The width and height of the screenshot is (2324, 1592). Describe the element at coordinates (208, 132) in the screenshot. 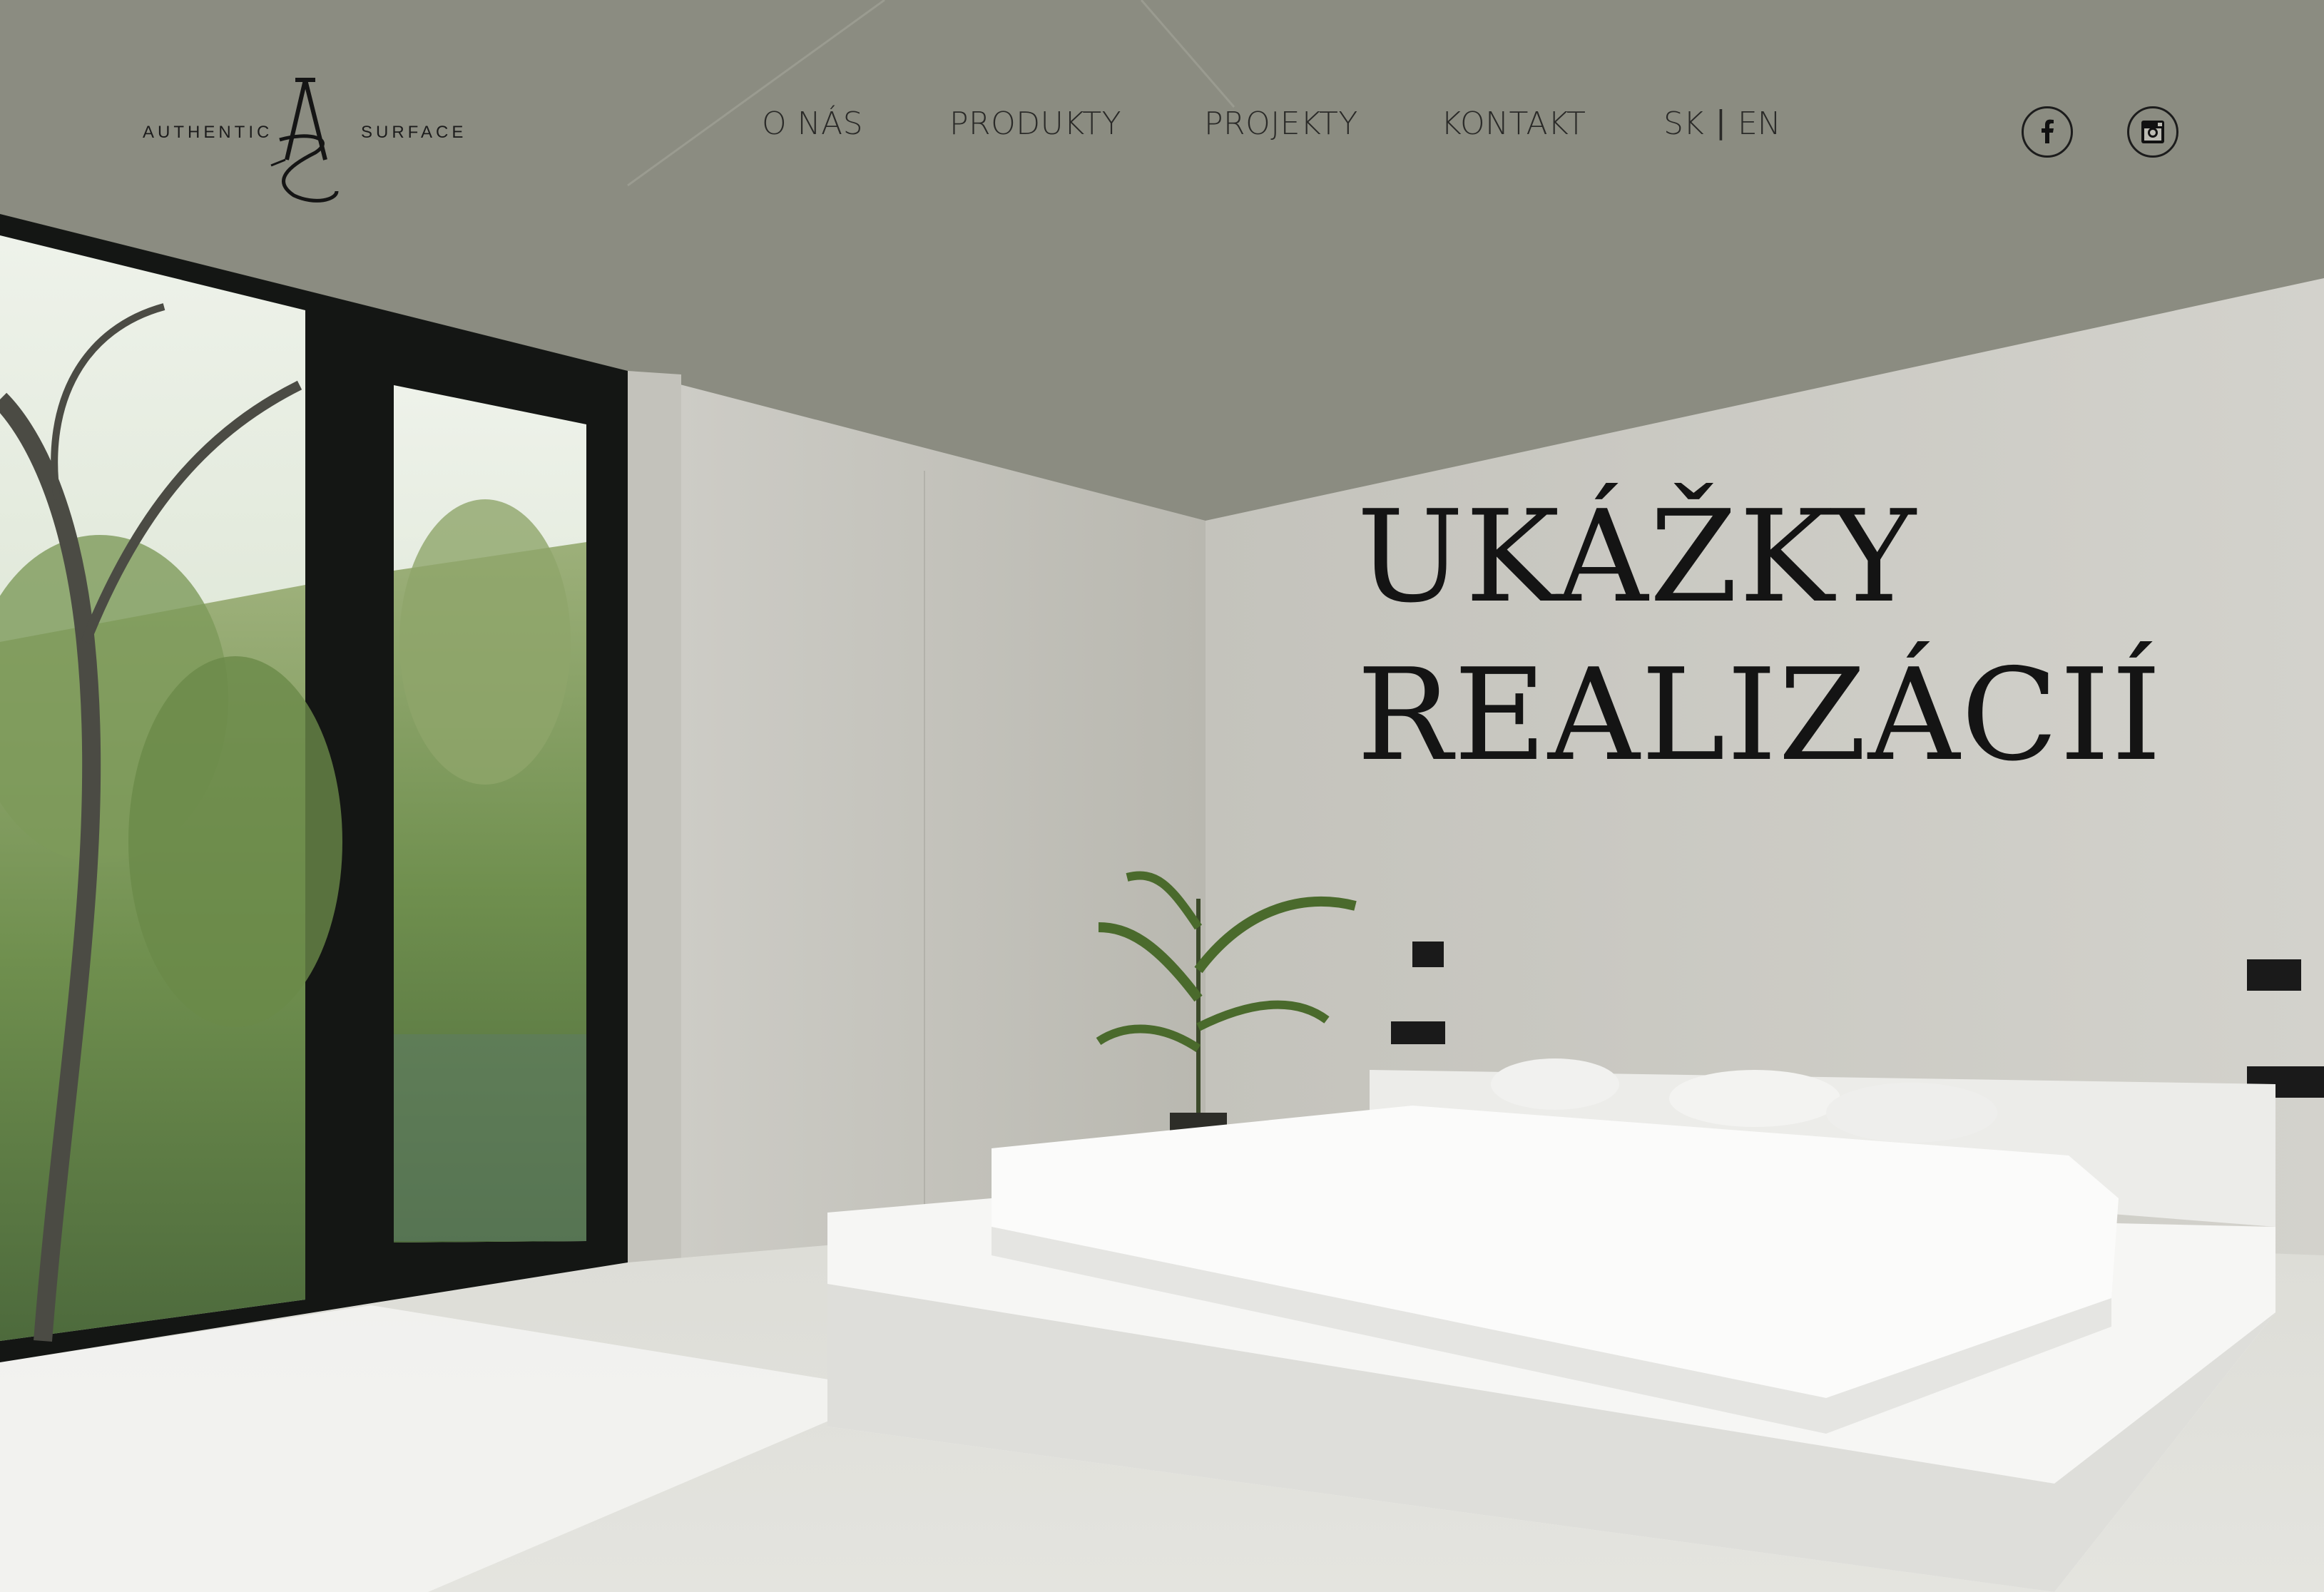

I see `logo-word-authentic: AUTHENTIC` at that location.